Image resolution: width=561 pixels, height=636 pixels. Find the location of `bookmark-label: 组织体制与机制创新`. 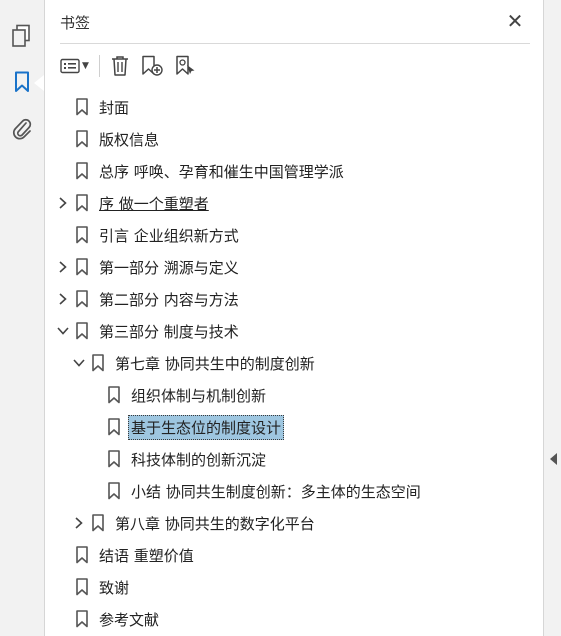

bookmark-label: 组织体制与机制创新 is located at coordinates (199, 395).